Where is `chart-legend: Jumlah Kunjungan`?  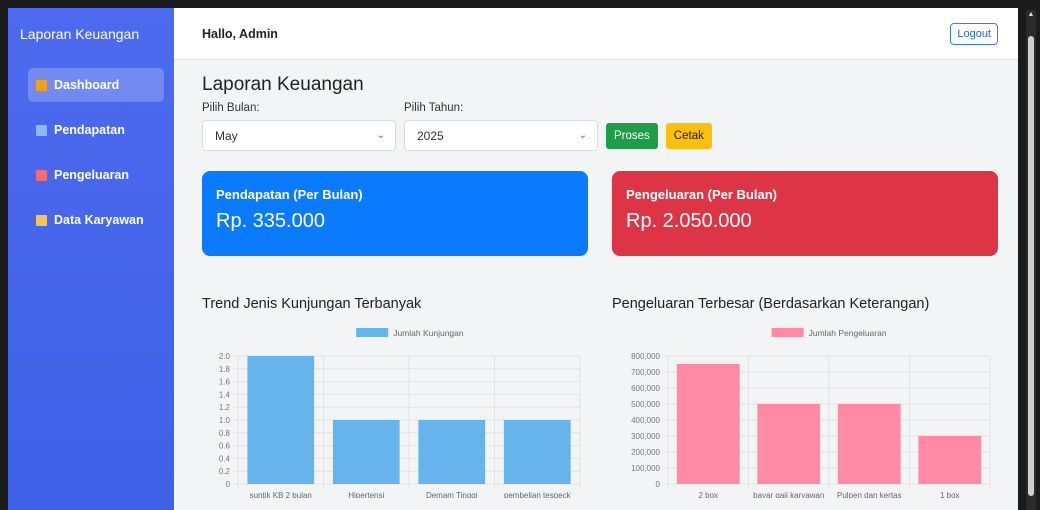
chart-legend: Jumlah Kunjungan is located at coordinates (410, 333).